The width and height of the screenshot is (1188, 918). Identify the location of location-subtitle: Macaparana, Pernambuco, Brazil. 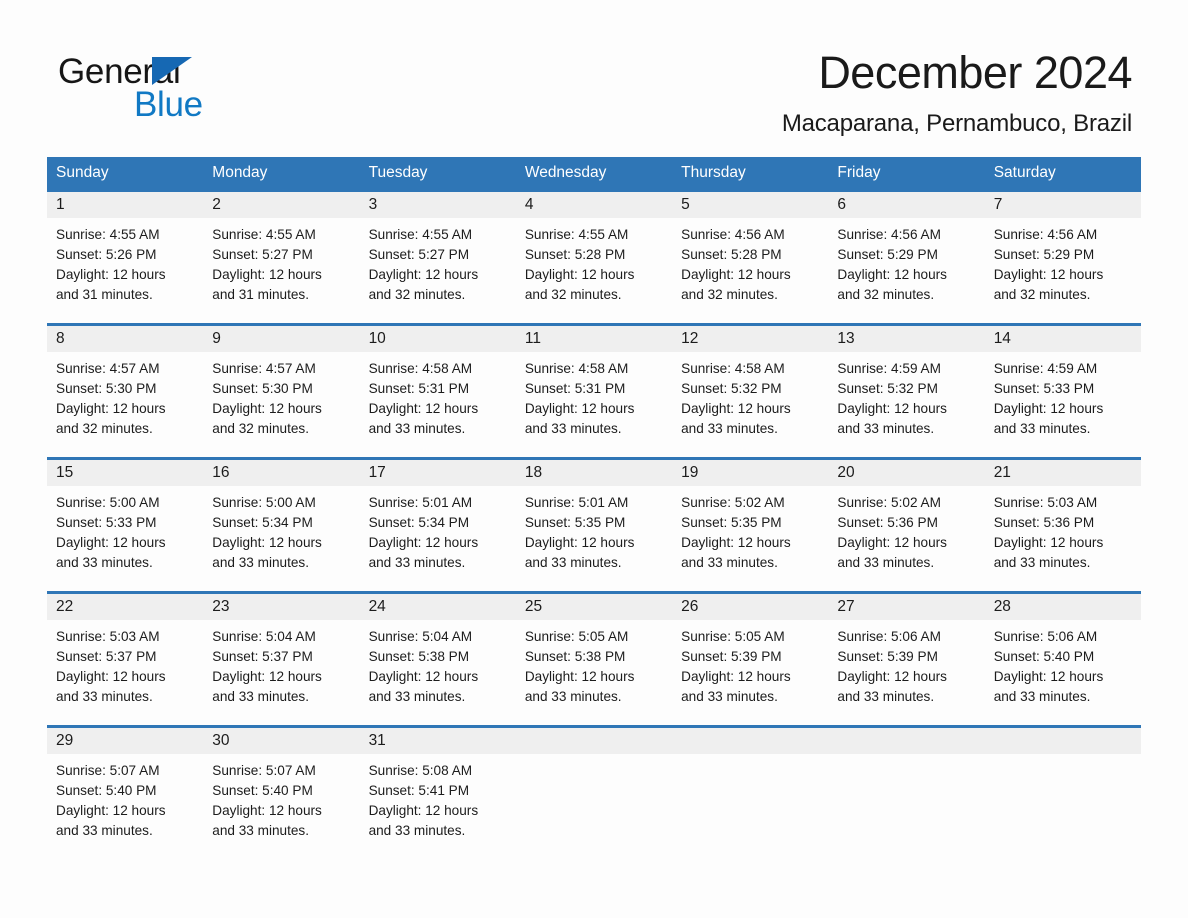
(956, 123).